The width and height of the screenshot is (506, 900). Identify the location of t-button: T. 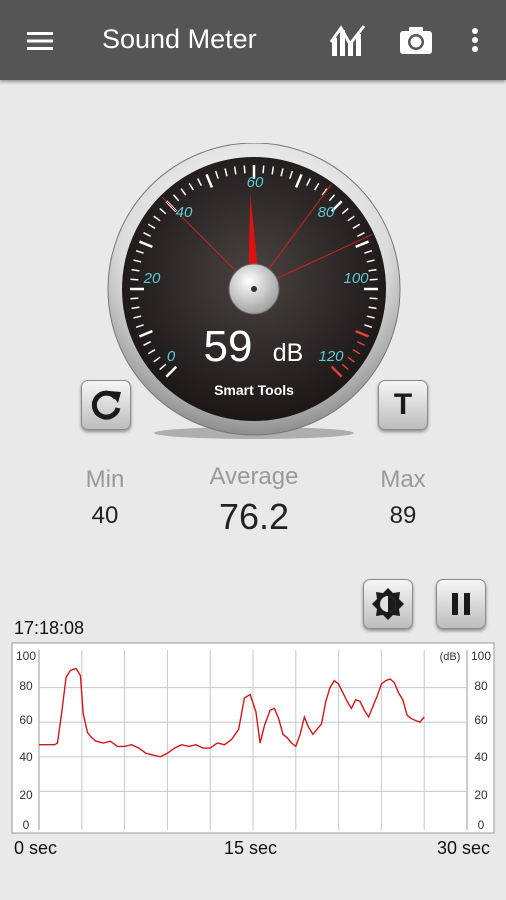
(403, 405).